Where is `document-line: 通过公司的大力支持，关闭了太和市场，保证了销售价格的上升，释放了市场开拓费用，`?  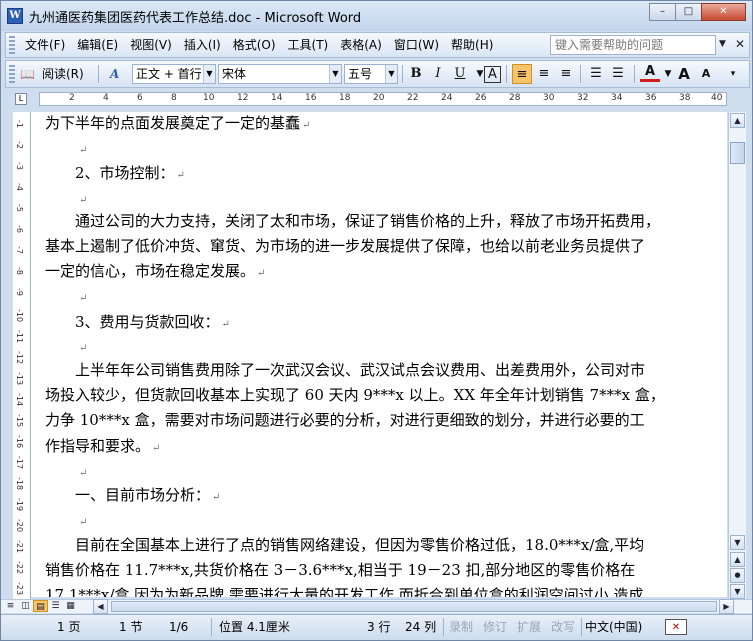 document-line: 通过公司的大力支持，关闭了太和市场，保证了销售价格的上升，释放了市场开拓费用， is located at coordinates (379, 221).